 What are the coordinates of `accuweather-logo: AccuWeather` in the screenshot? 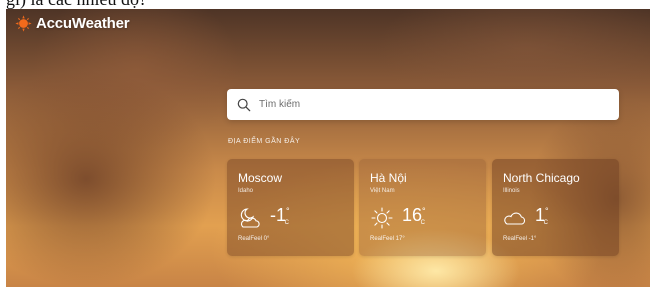 It's located at (72, 23).